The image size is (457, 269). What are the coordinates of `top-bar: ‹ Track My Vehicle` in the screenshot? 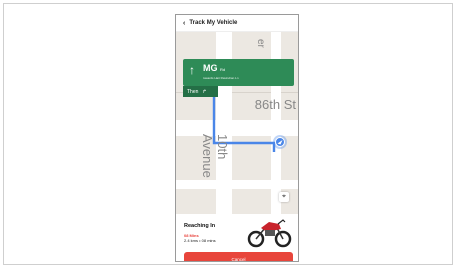 It's located at (237, 23).